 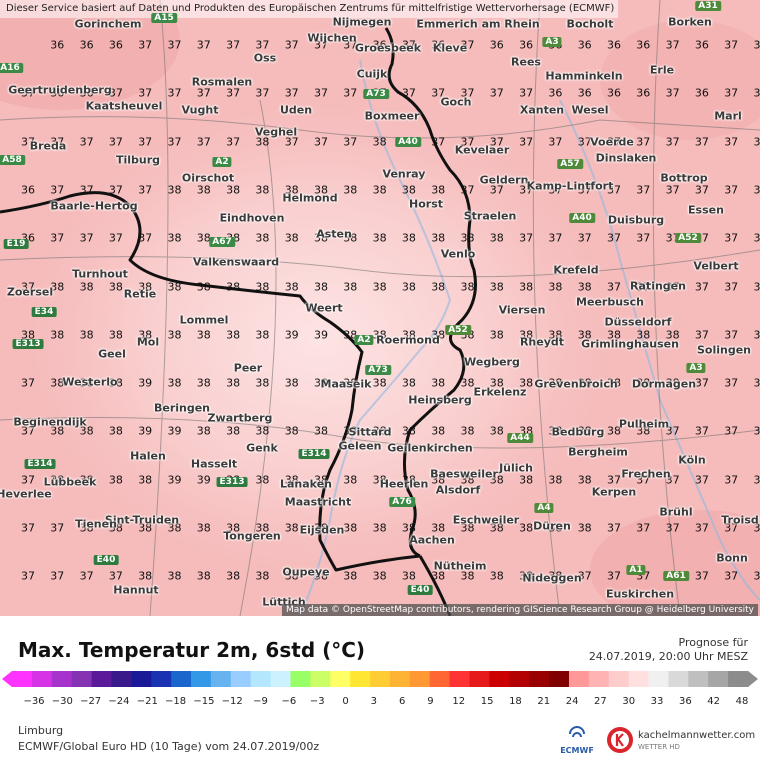 What do you see at coordinates (119, 701) in the screenshot?
I see `colorbar-tick-label: −24` at bounding box center [119, 701].